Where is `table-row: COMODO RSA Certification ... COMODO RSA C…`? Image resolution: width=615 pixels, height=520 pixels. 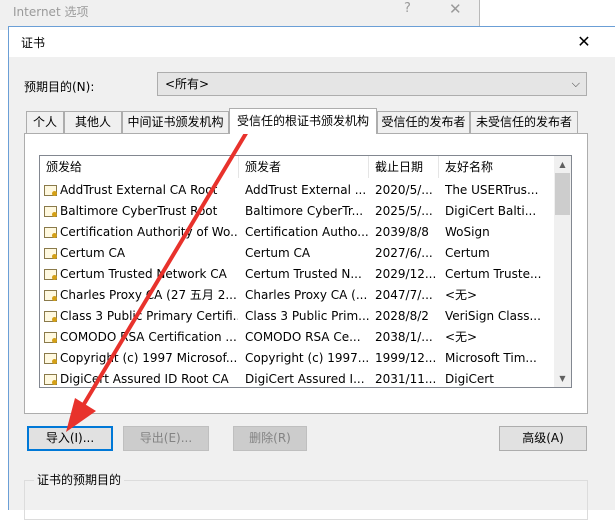 table-row: COMODO RSA Certification ... COMODO RSA C… is located at coordinates (297, 337).